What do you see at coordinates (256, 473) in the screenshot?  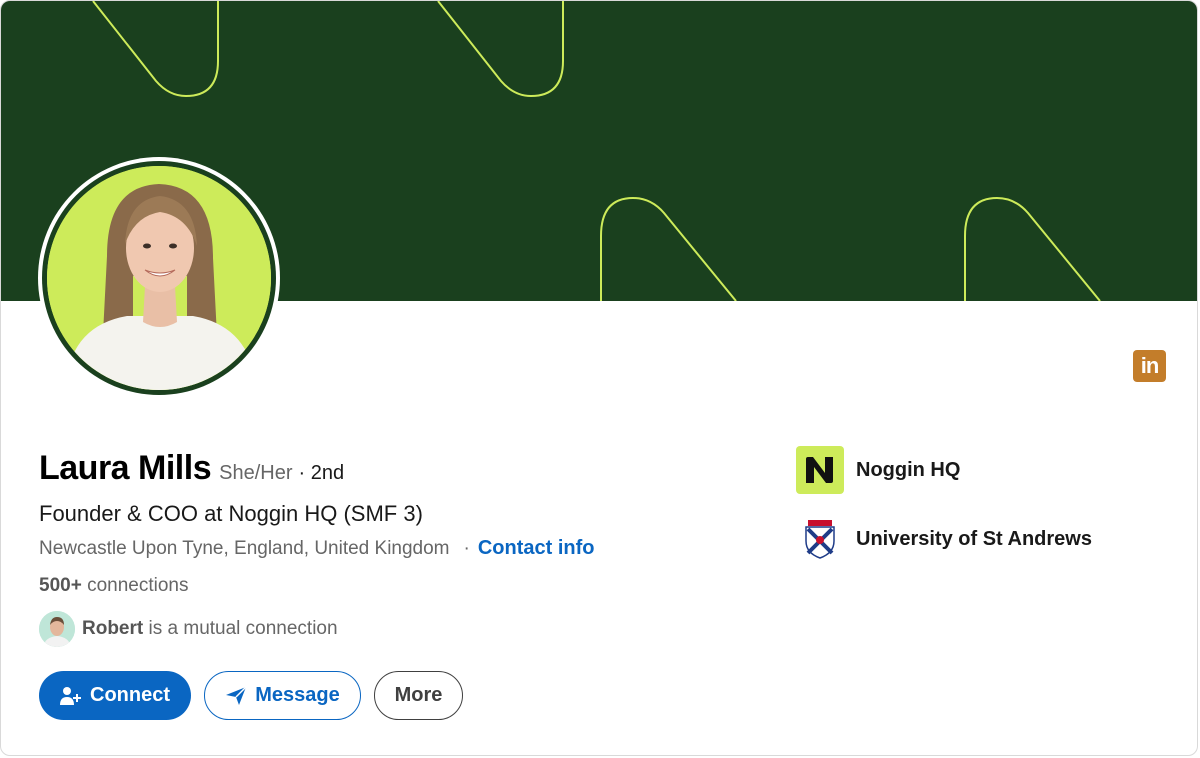 I see `pronouns: She/Her` at bounding box center [256, 473].